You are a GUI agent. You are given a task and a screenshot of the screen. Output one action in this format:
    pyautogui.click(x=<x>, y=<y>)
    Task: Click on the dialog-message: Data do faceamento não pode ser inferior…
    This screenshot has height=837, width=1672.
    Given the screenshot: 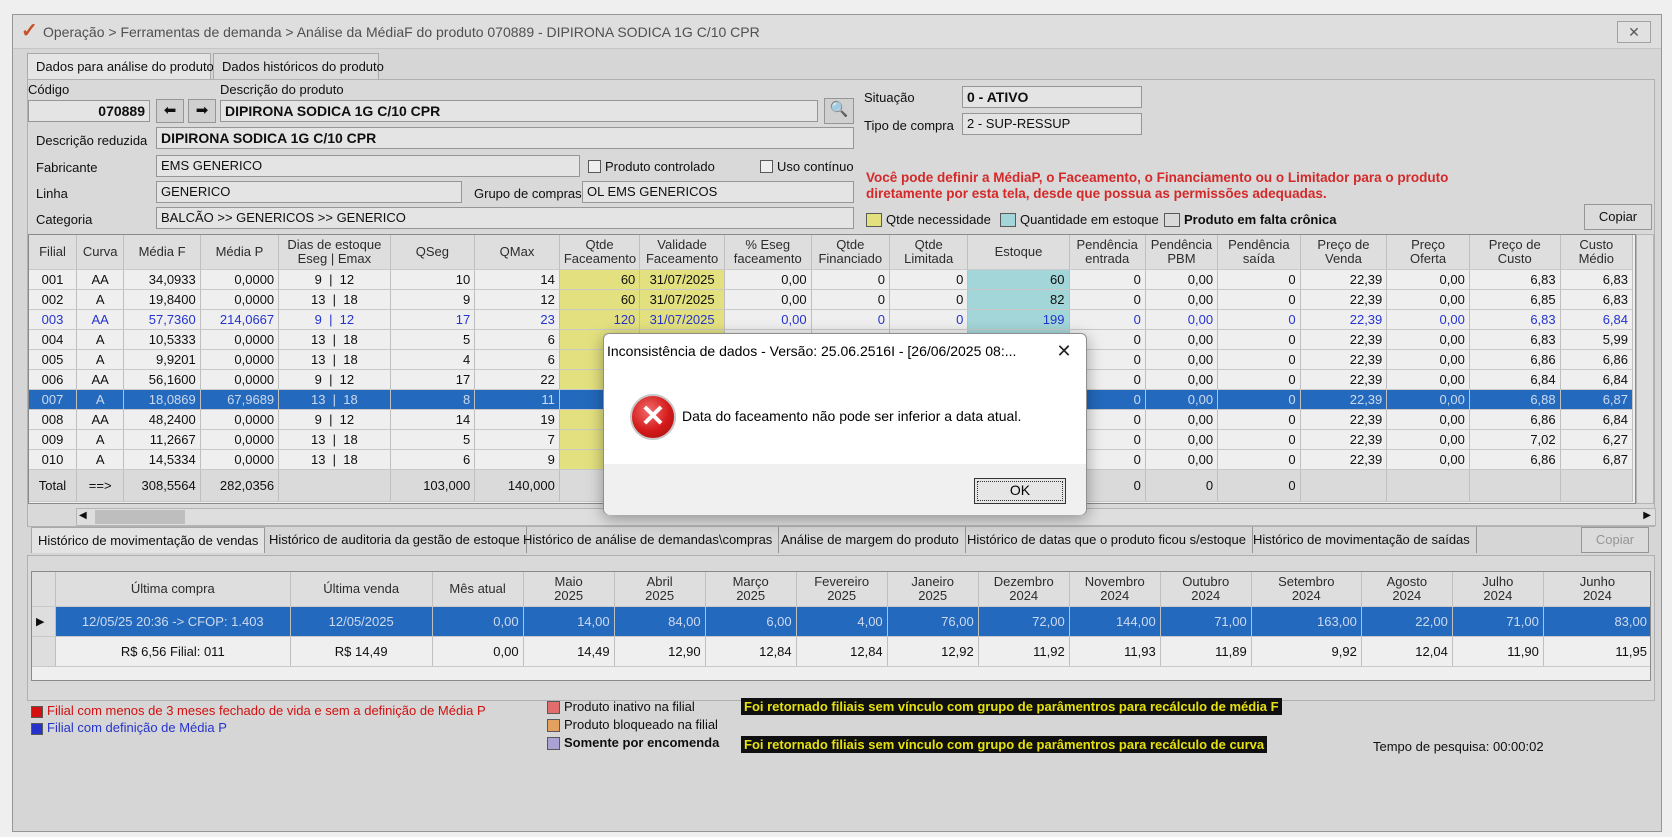 What is the action you would take?
    pyautogui.click(x=852, y=416)
    